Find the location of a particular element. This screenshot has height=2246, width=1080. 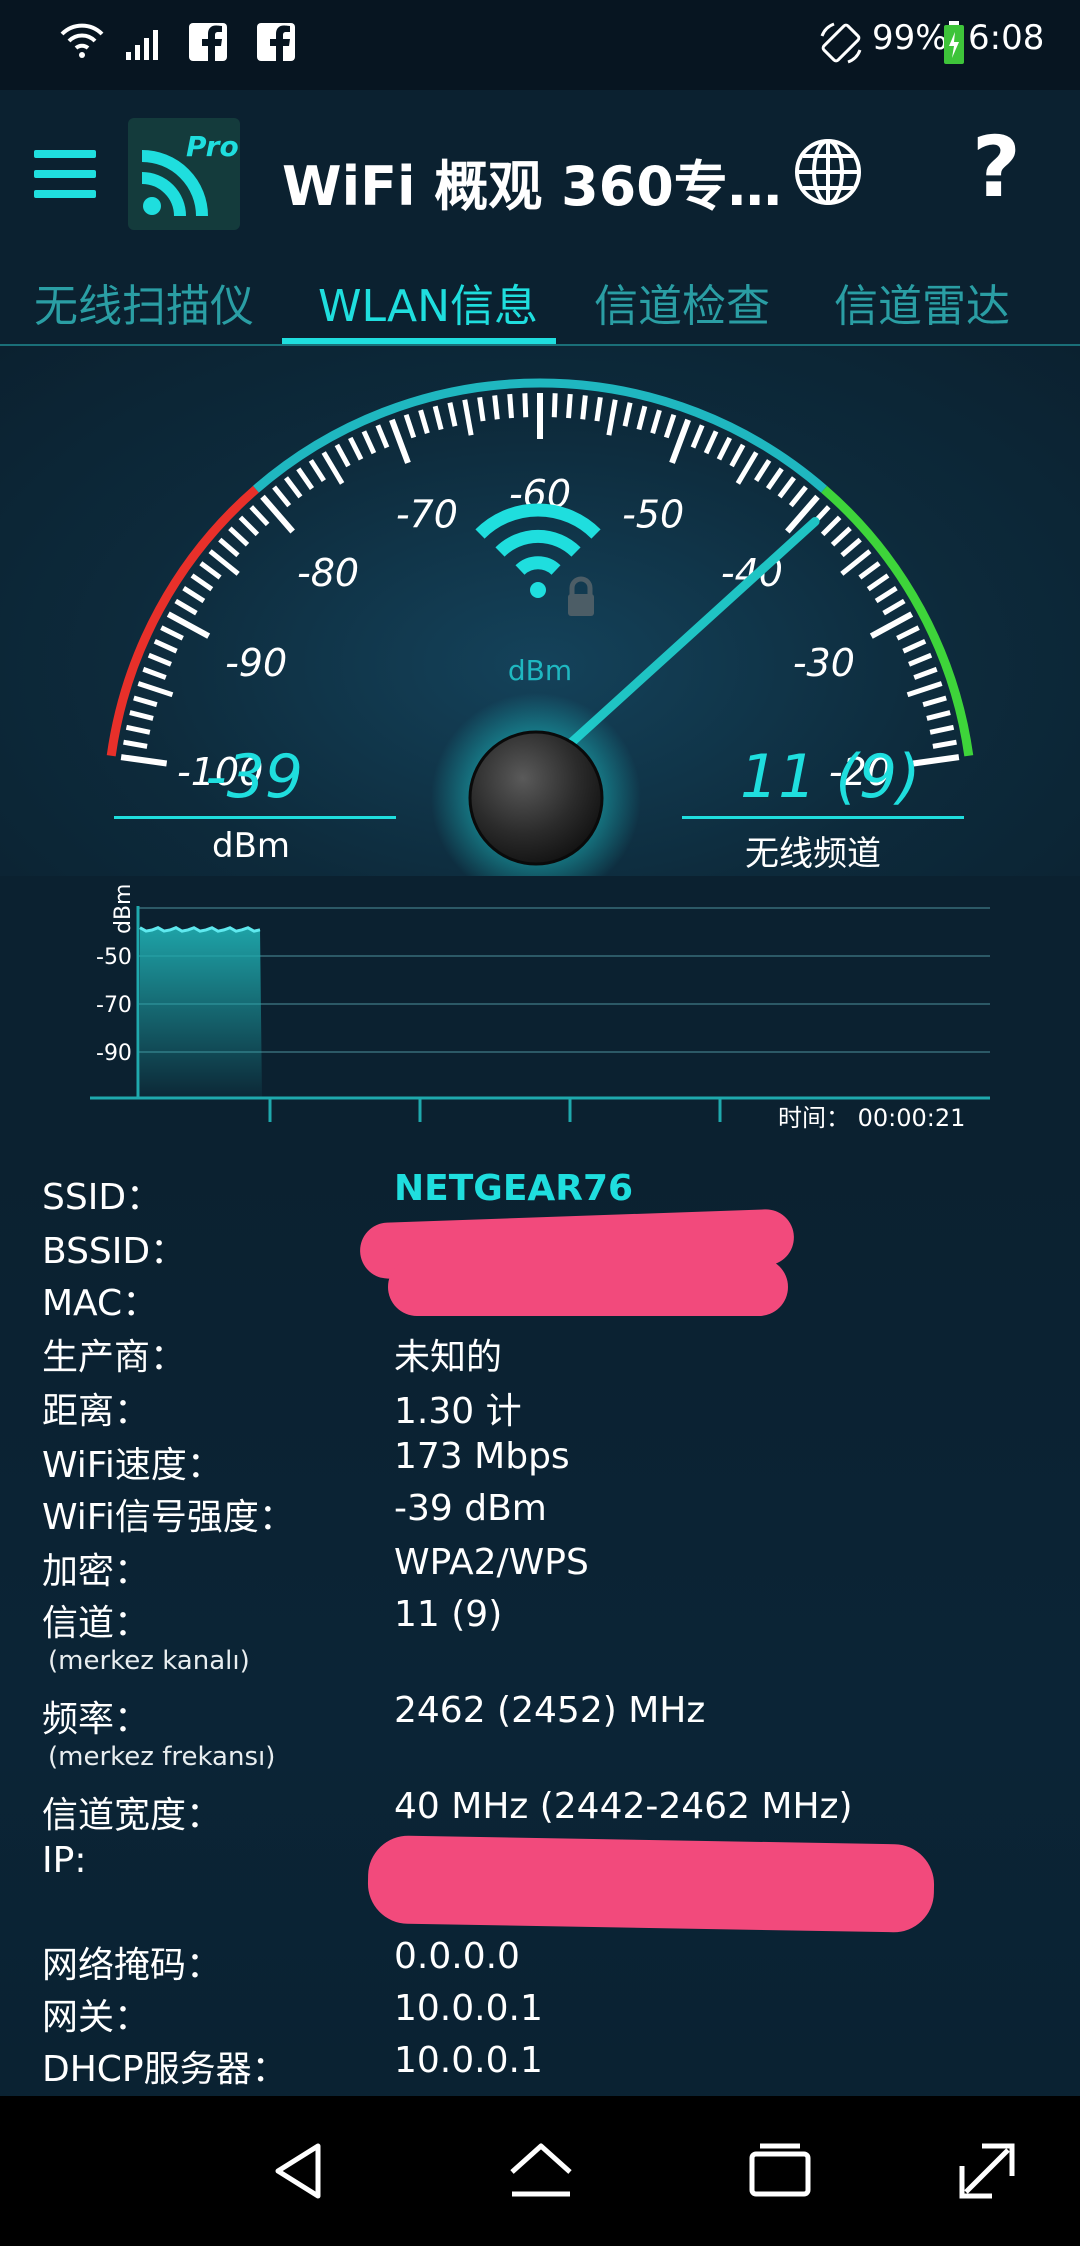

channel-info-value: 11 (9) is located at coordinates (448, 1614).